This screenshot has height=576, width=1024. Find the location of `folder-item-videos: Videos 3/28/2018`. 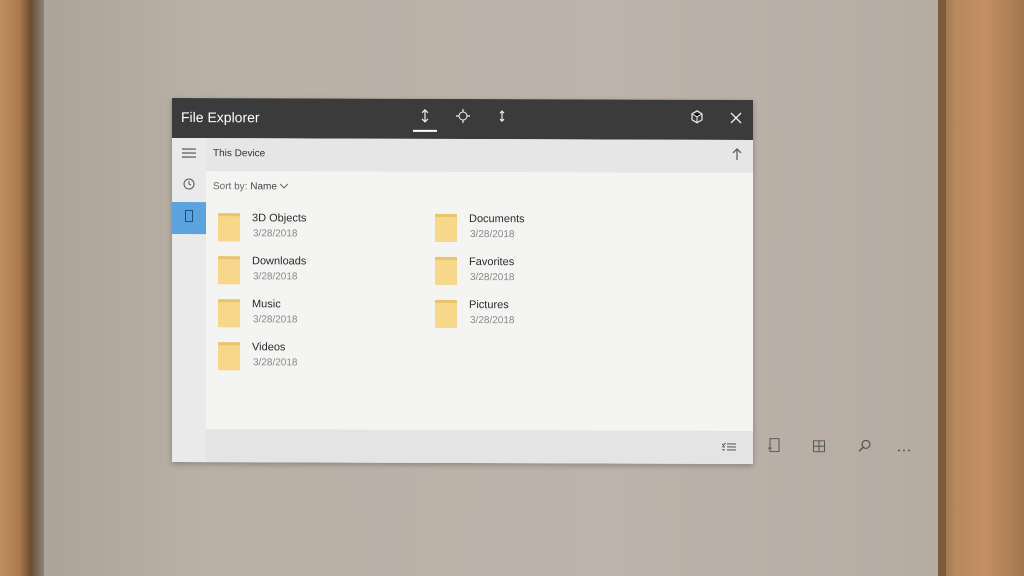

folder-item-videos: Videos 3/28/2018 is located at coordinates (318, 355).